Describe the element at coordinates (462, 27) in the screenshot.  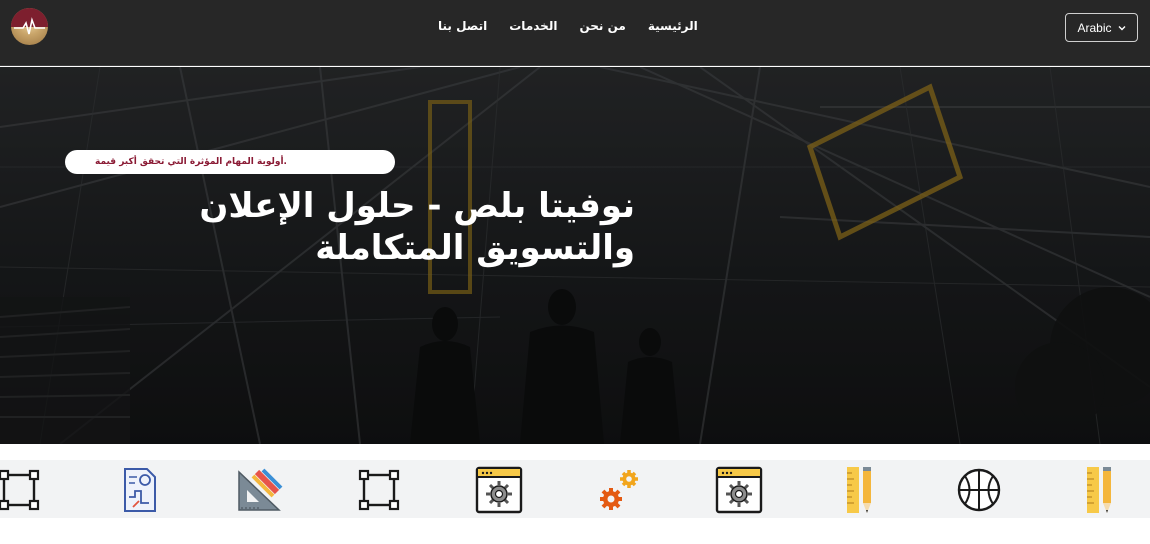
I see `nav-contact: اتصل بنا` at that location.